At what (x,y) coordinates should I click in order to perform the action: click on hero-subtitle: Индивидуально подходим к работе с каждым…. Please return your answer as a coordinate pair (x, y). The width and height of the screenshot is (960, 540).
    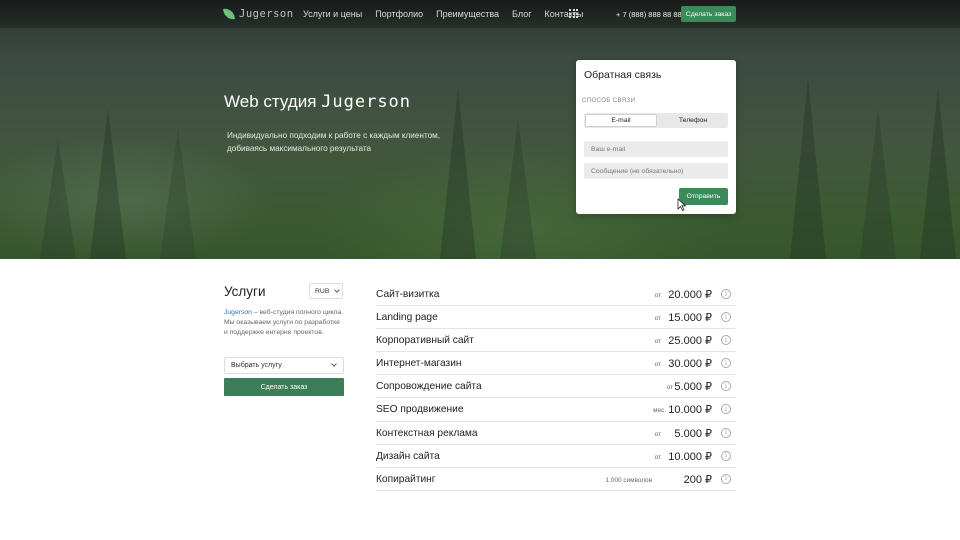
    Looking at the image, I should click on (334, 142).